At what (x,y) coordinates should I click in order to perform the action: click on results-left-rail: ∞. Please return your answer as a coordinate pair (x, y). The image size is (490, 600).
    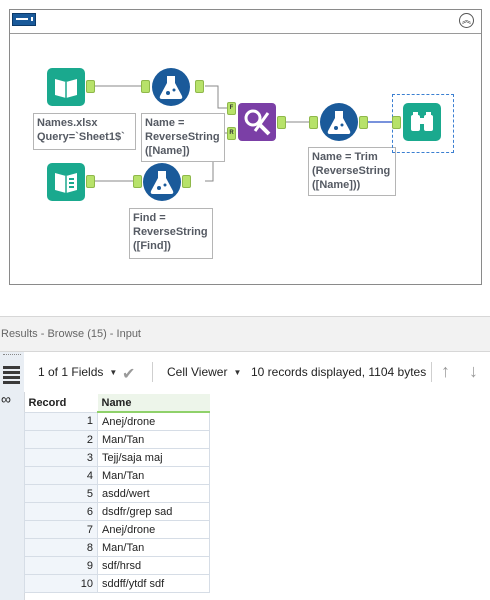
    Looking at the image, I should click on (12, 476).